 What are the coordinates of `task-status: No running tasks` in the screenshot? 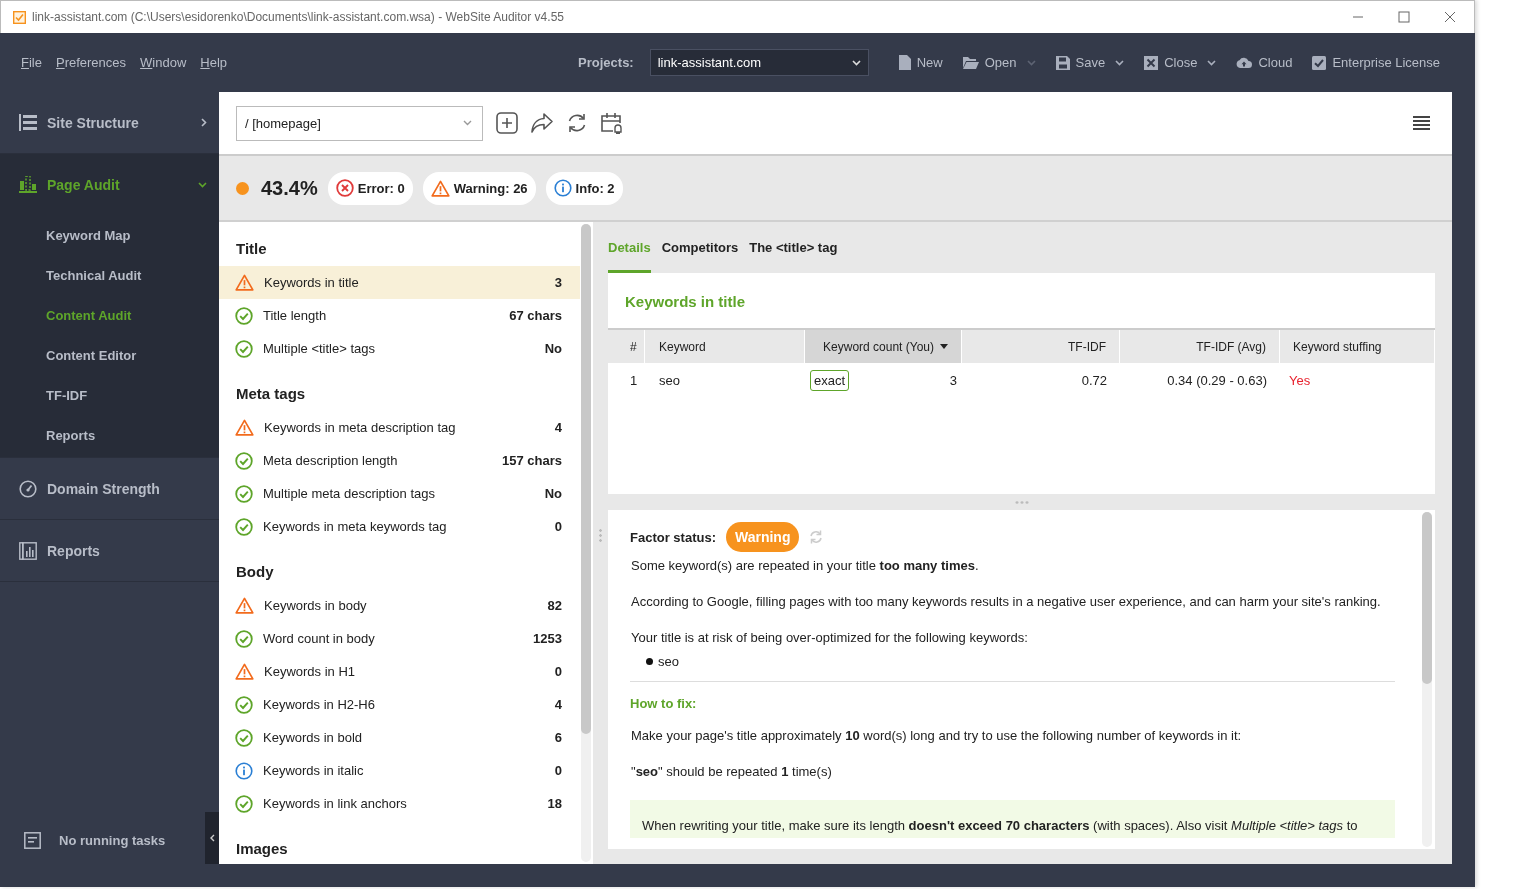 It's located at (112, 840).